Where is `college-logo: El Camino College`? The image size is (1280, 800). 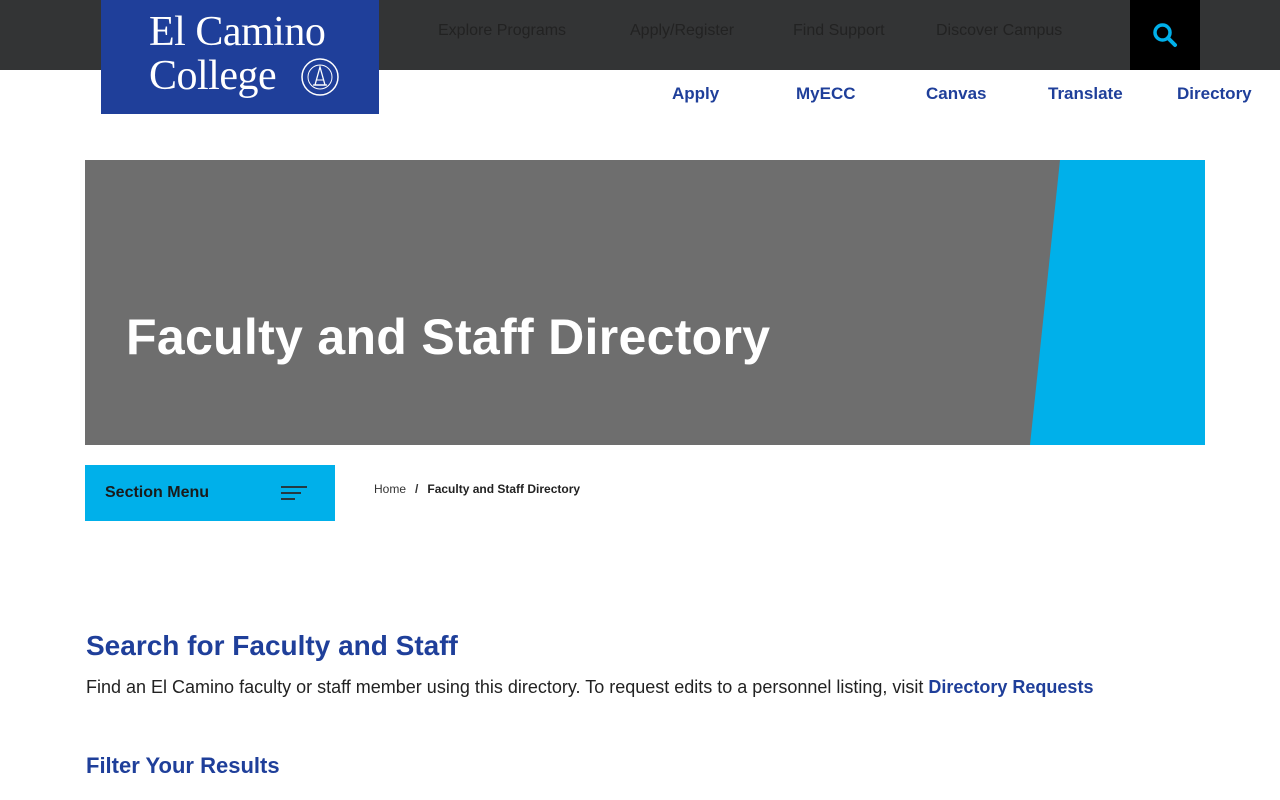 college-logo: El Camino College is located at coordinates (240, 57).